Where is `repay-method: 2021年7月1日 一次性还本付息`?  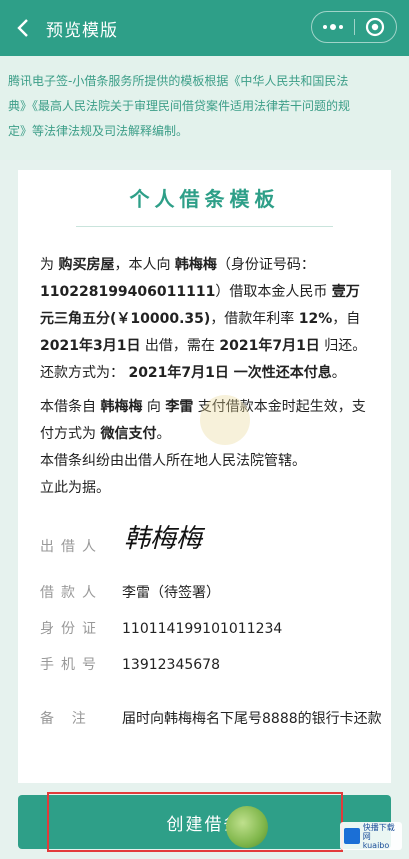
repay-method: 2021年7月1日 一次性还本付息 is located at coordinates (230, 373).